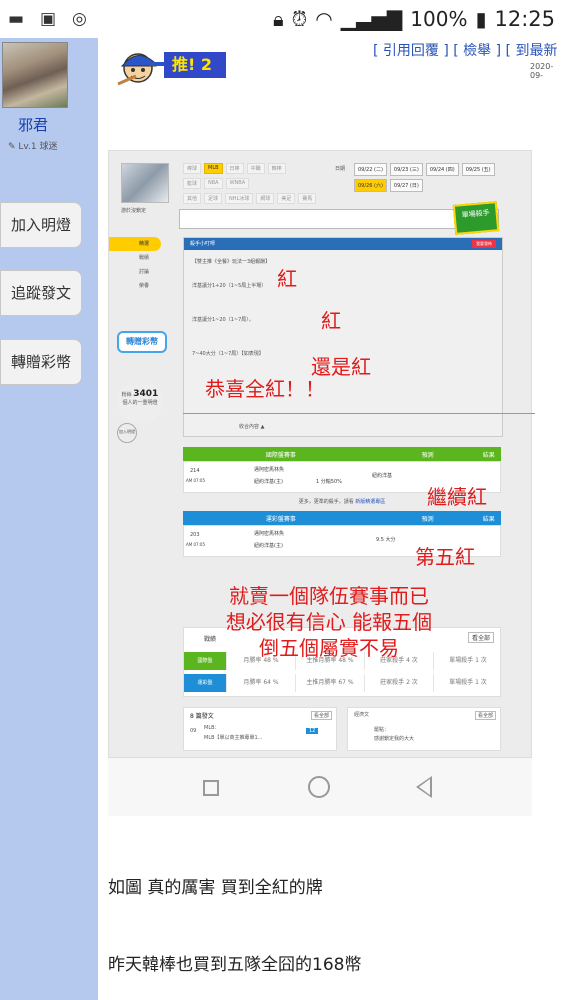 Image resolution: width=563 pixels, height=1000 pixels. Describe the element at coordinates (406, 185) in the screenshot. I see `date-chip: 09/27 (日)` at that location.